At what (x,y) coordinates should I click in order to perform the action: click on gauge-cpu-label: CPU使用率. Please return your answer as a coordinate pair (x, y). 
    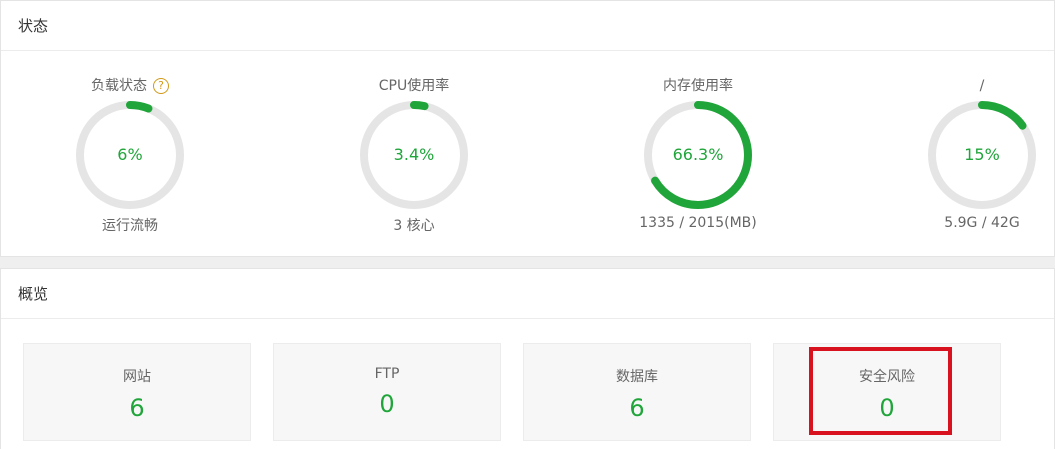
    Looking at the image, I should click on (414, 86).